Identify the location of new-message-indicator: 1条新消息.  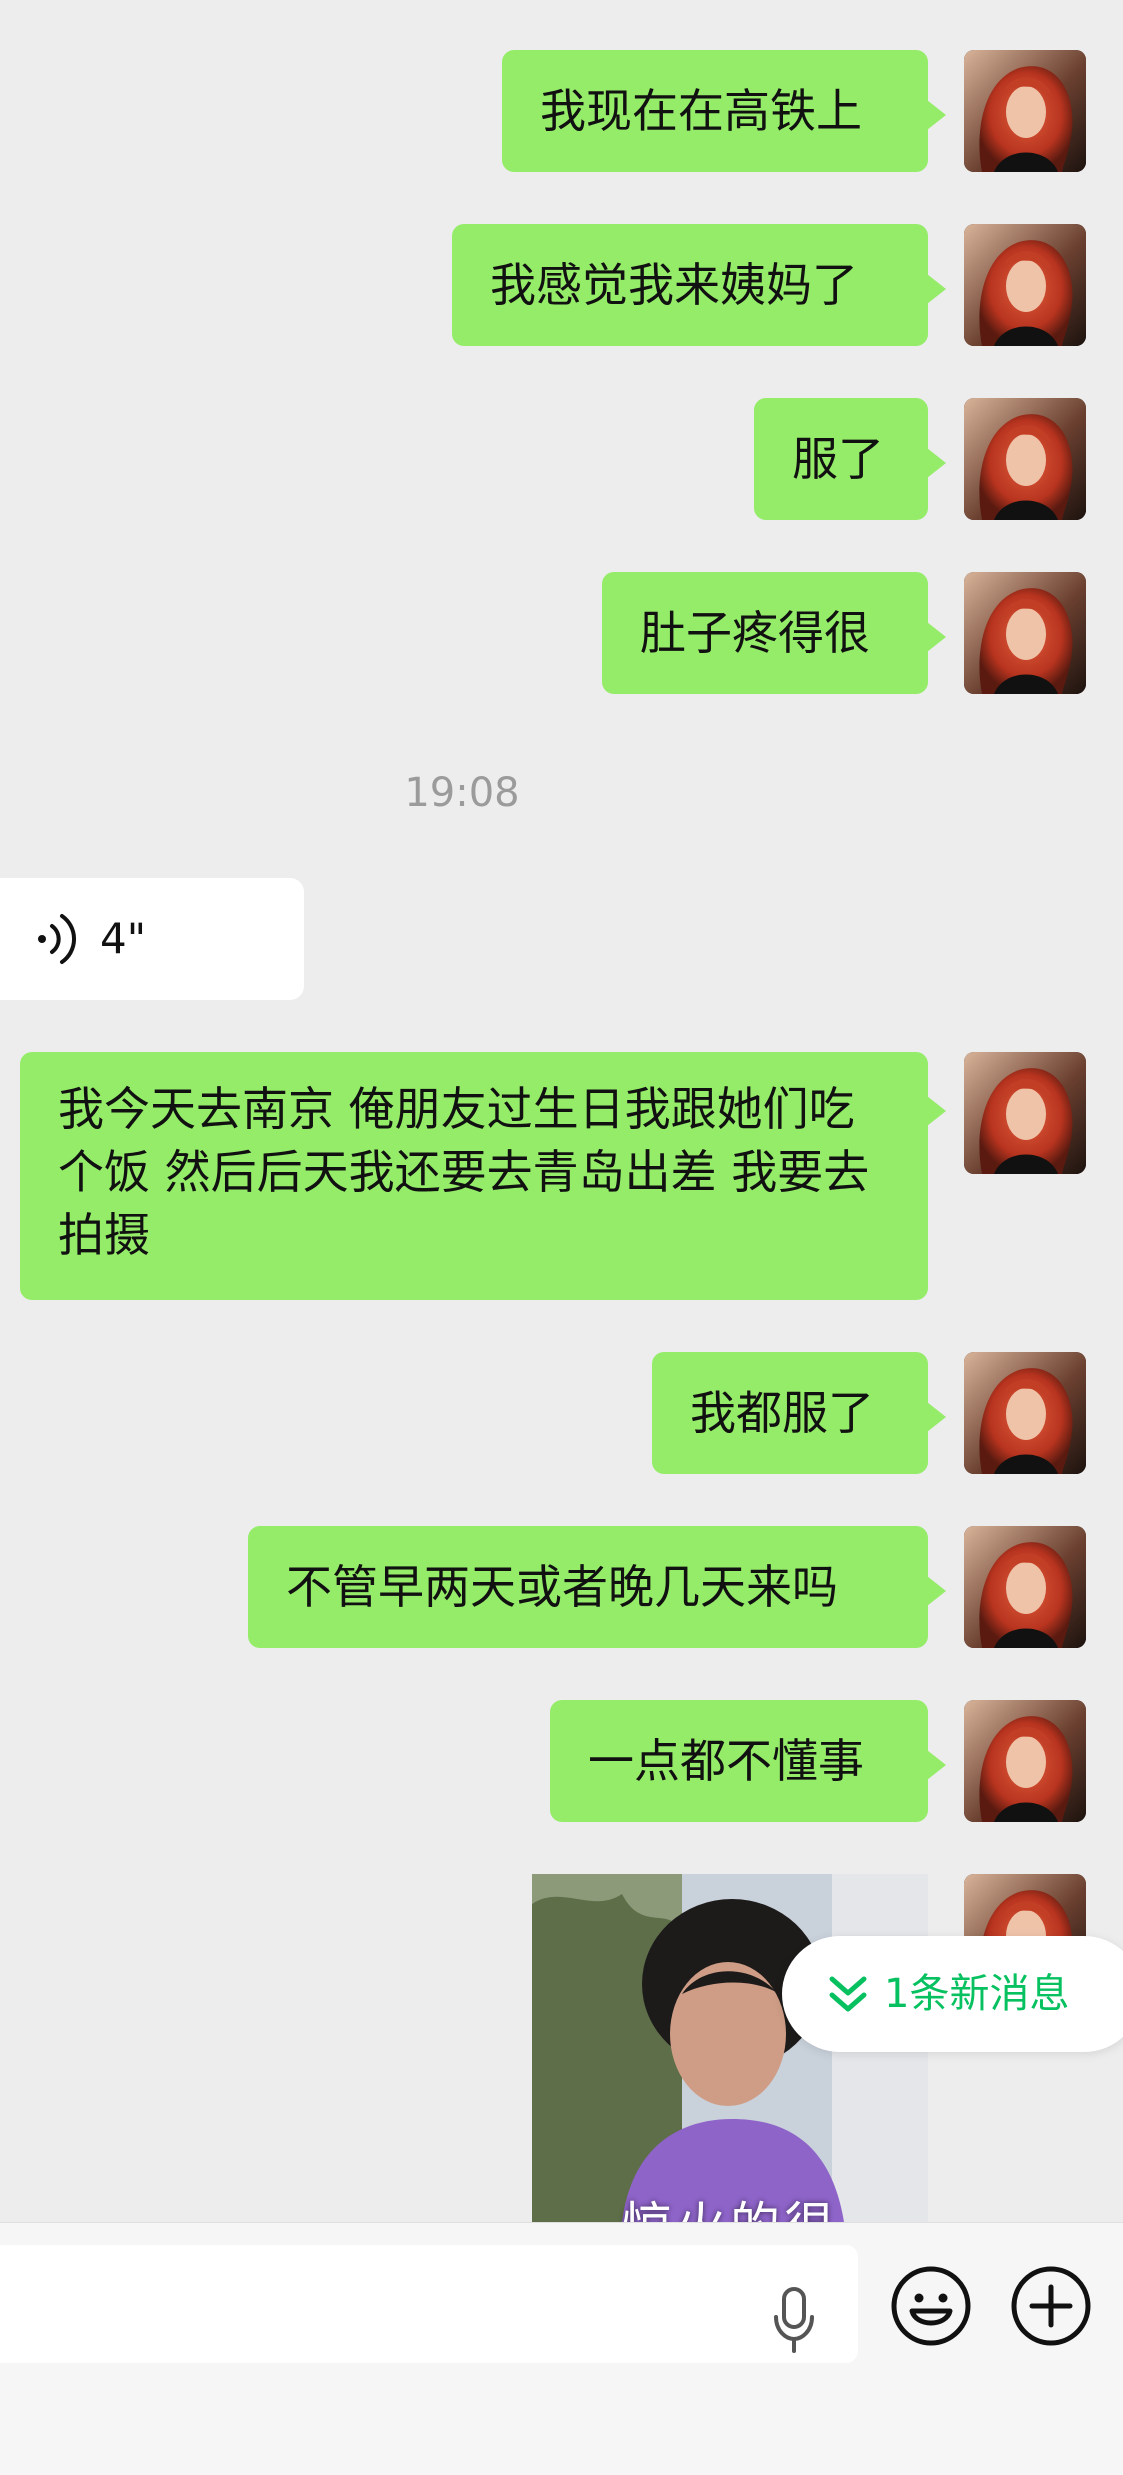
(952, 1994).